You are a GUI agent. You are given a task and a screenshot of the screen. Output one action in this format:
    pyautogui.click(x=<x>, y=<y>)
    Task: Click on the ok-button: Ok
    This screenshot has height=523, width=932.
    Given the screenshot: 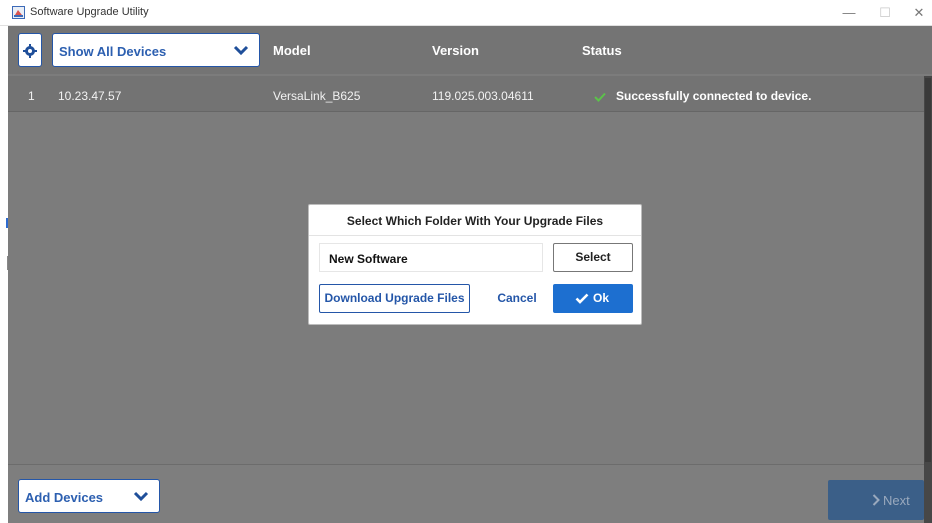 What is the action you would take?
    pyautogui.click(x=593, y=298)
    